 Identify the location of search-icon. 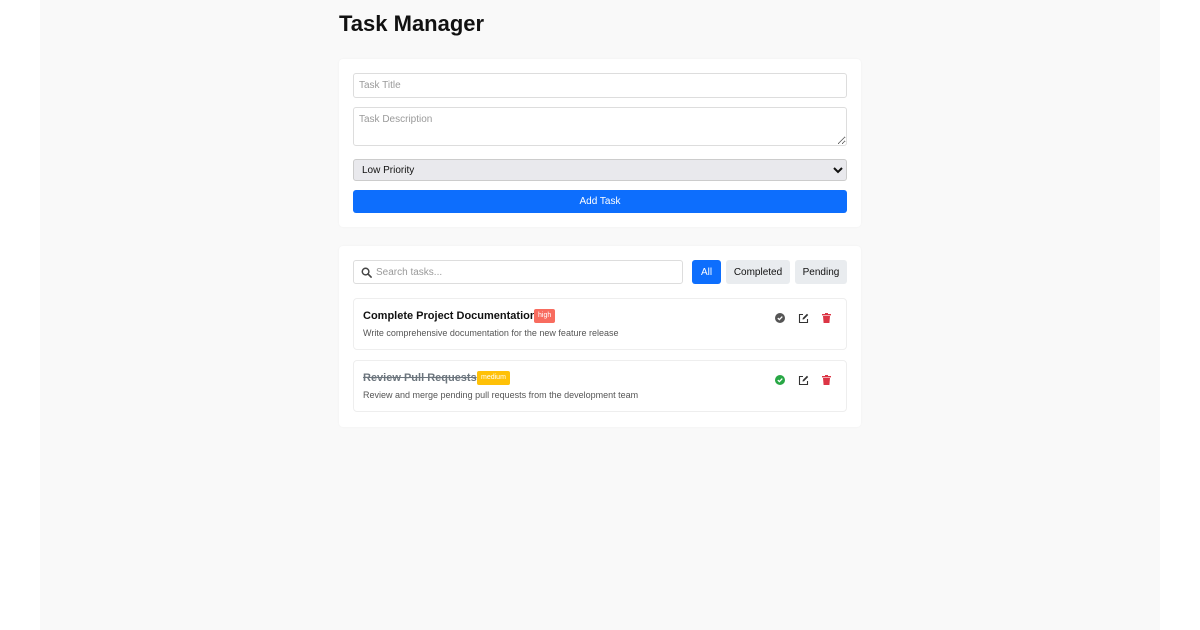
(366, 272).